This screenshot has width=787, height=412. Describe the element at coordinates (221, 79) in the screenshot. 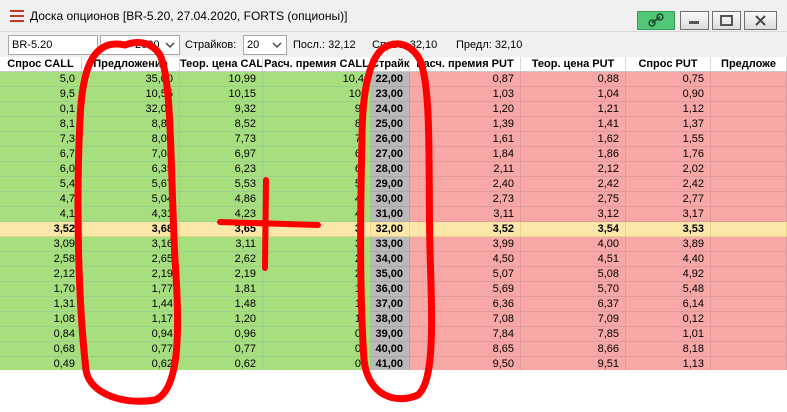

I see `table-cell: 10,99` at that location.